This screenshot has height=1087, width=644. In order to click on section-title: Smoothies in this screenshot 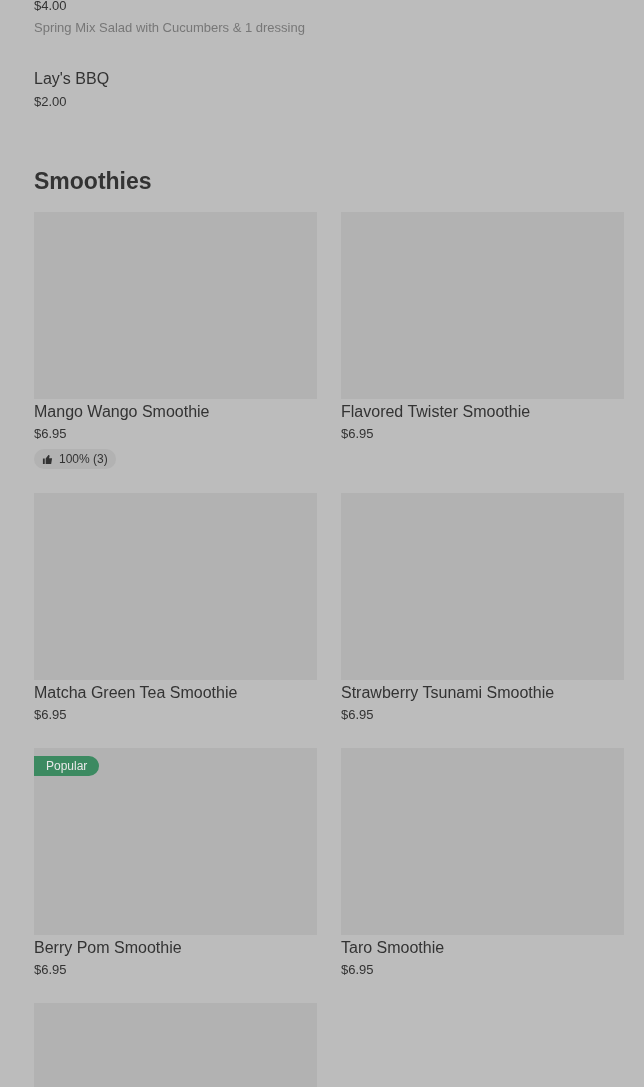, I will do `click(93, 181)`.